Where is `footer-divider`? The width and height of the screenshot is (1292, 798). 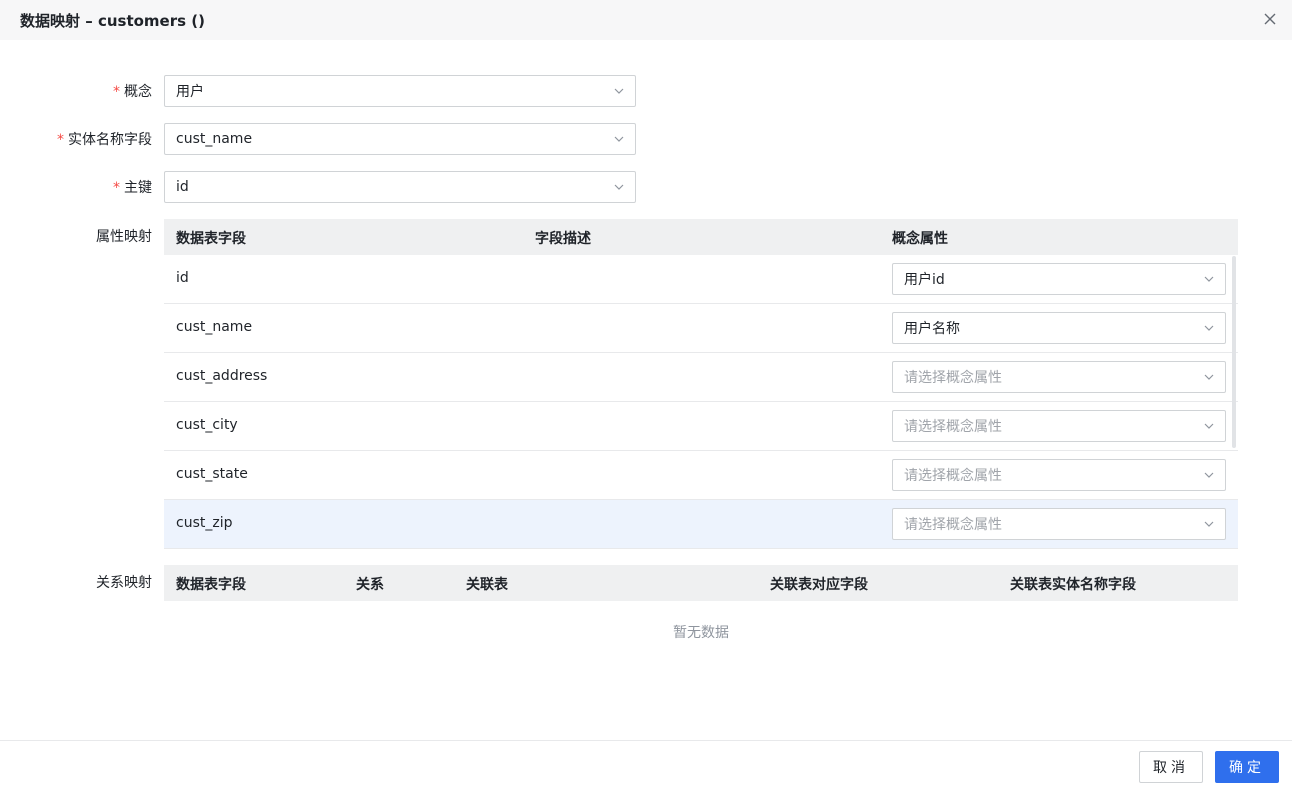
footer-divider is located at coordinates (646, 740).